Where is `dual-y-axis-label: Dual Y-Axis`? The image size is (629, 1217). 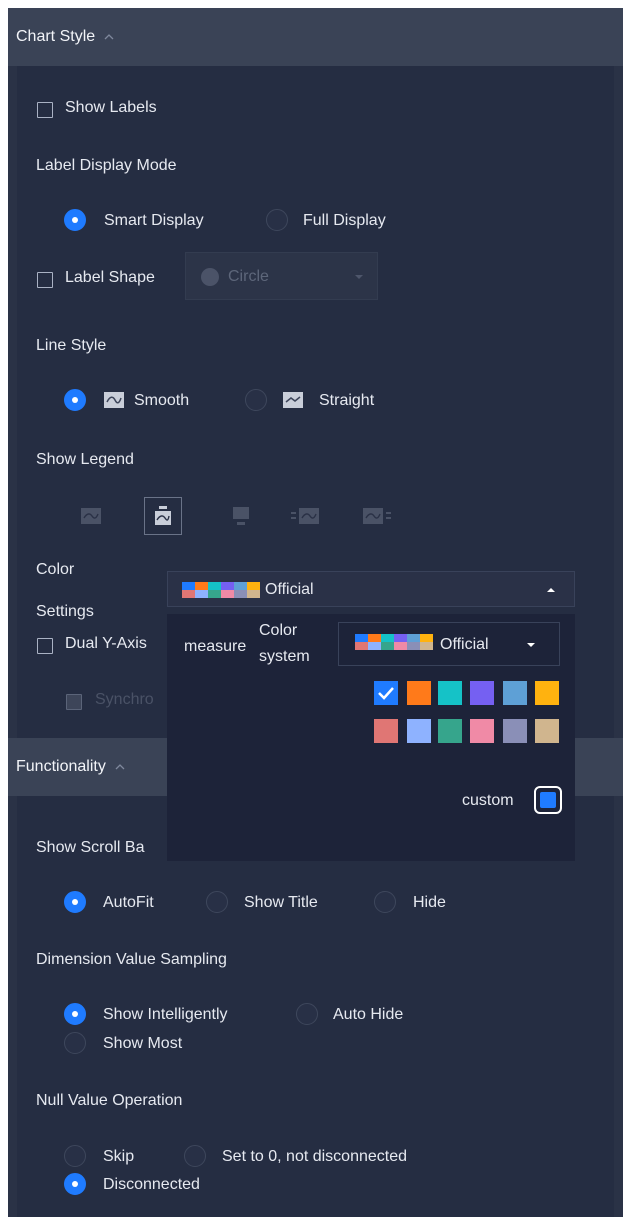
dual-y-axis-label: Dual Y-Axis is located at coordinates (106, 643).